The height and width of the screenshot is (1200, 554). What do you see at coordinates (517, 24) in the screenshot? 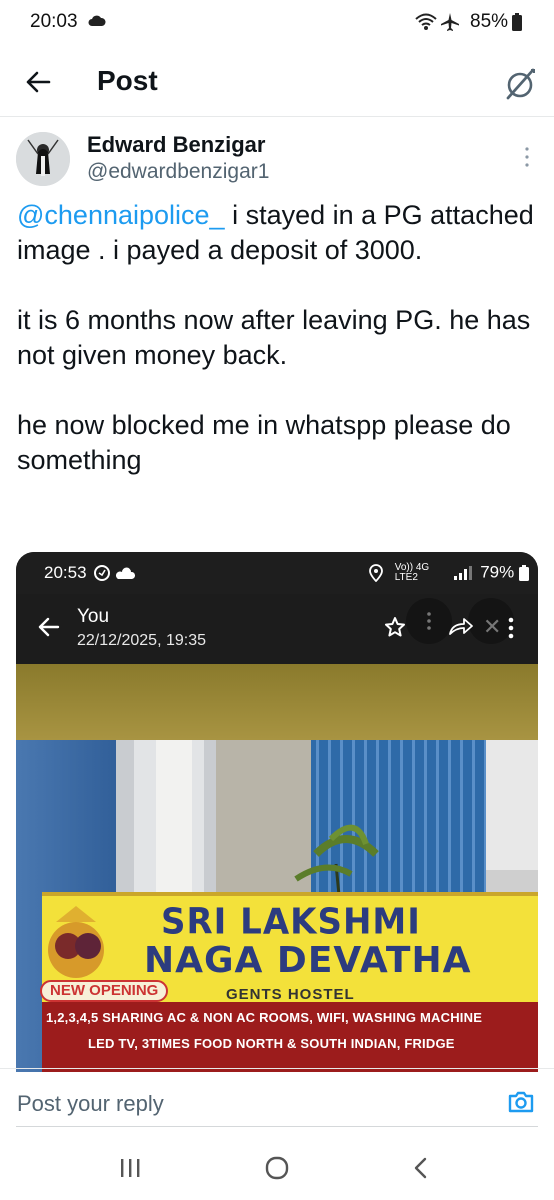
I see `battery-icon` at bounding box center [517, 24].